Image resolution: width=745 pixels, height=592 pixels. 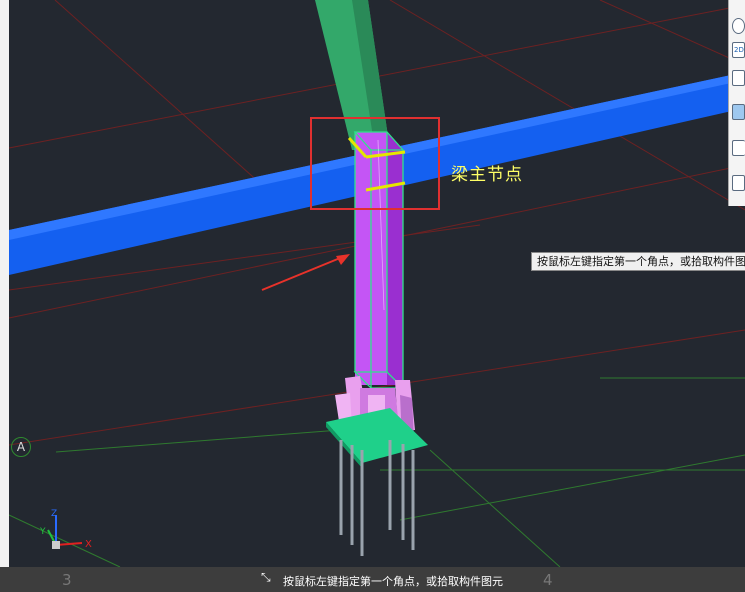 What do you see at coordinates (67, 580) in the screenshot?
I see `grid-axis-3: 3` at bounding box center [67, 580].